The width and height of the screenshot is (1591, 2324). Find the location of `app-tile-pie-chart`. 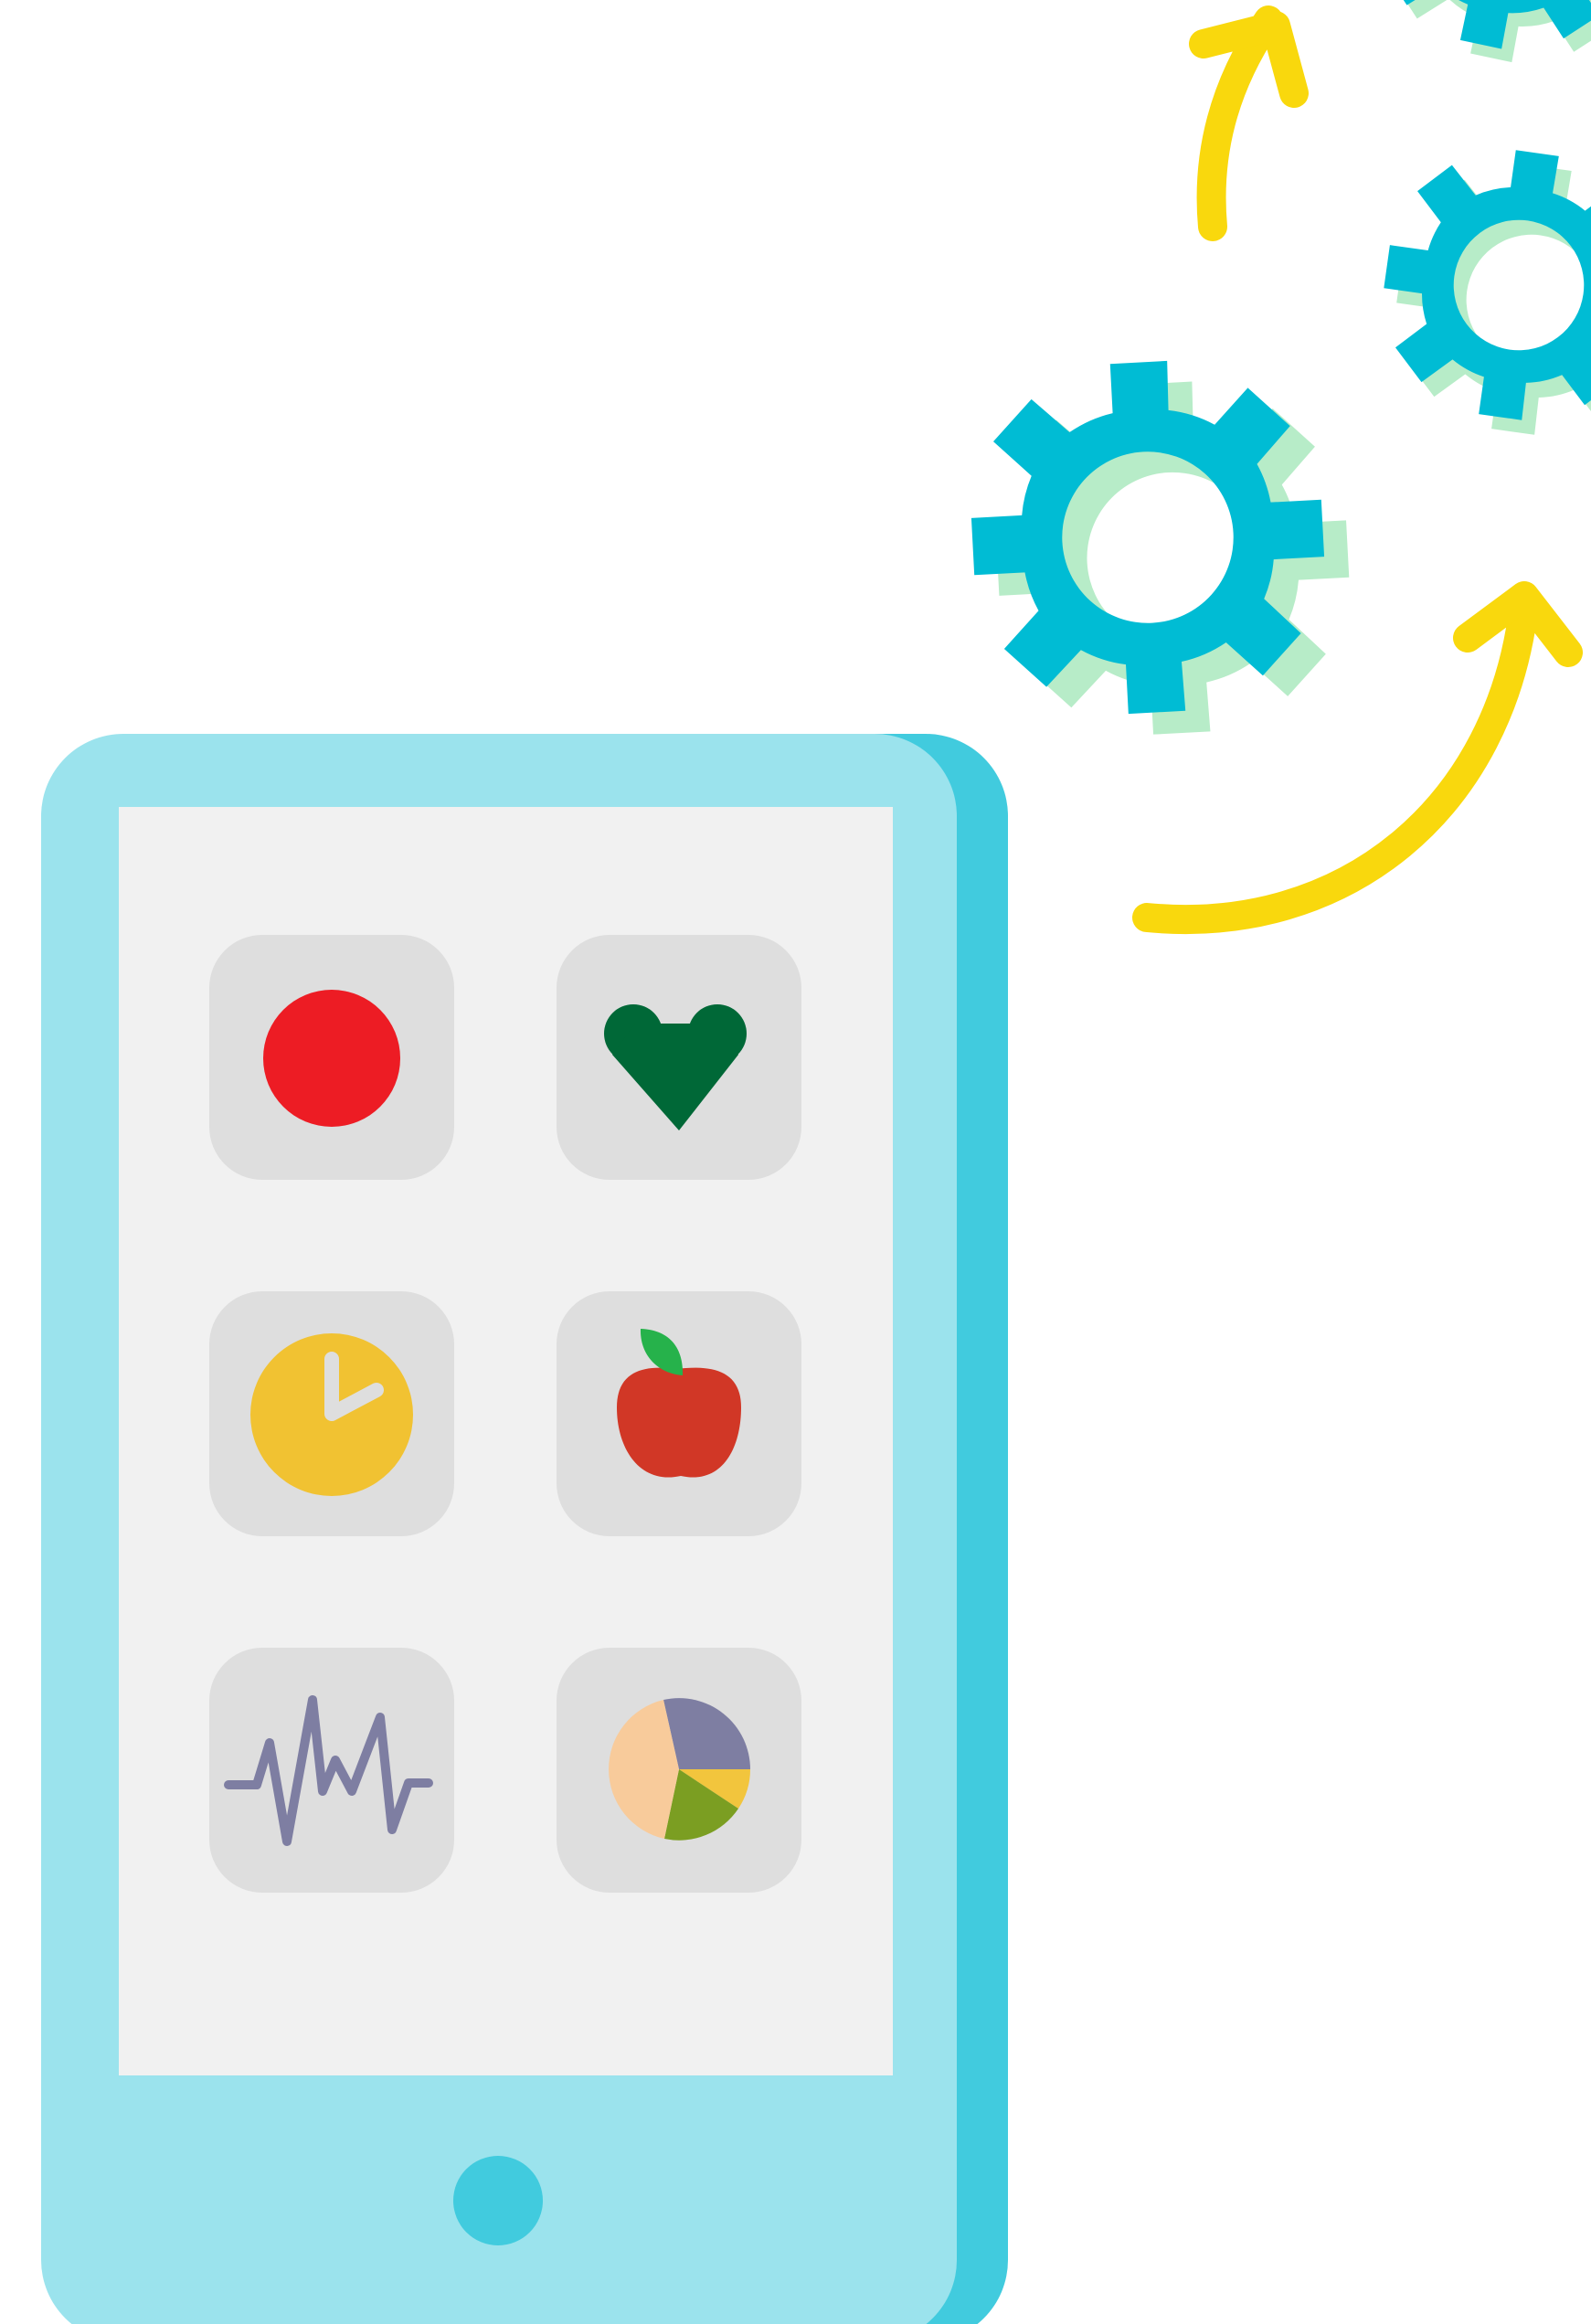

app-tile-pie-chart is located at coordinates (679, 1771).